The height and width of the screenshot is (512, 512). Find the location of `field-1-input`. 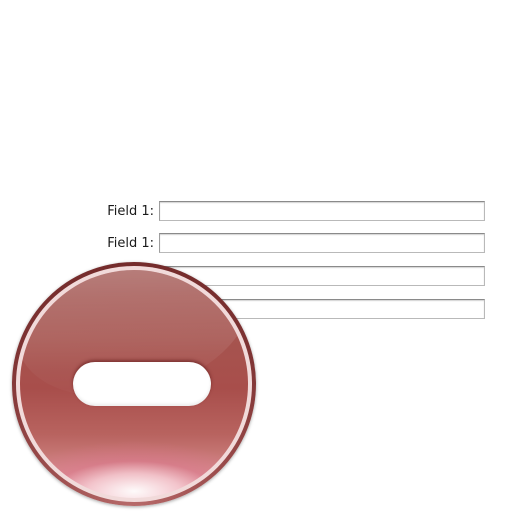

field-1-input is located at coordinates (322, 211).